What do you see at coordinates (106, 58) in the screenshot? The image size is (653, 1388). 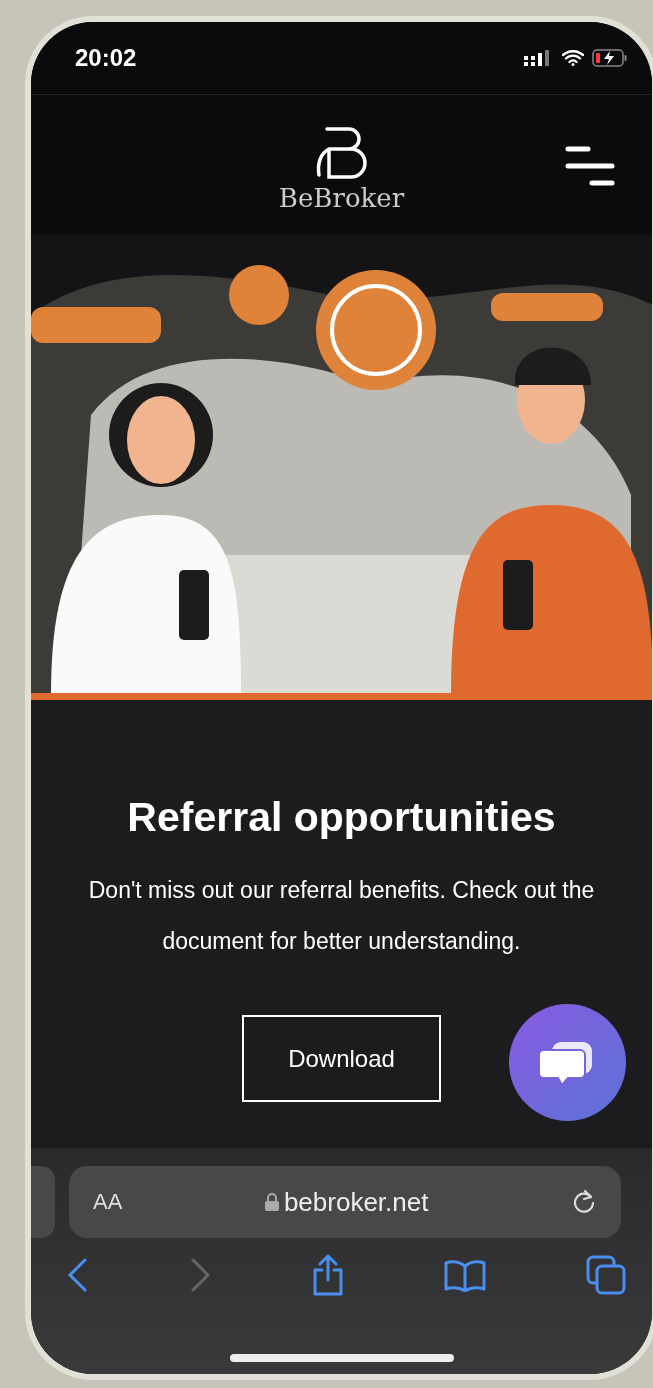 I see `status-time: 20:02` at bounding box center [106, 58].